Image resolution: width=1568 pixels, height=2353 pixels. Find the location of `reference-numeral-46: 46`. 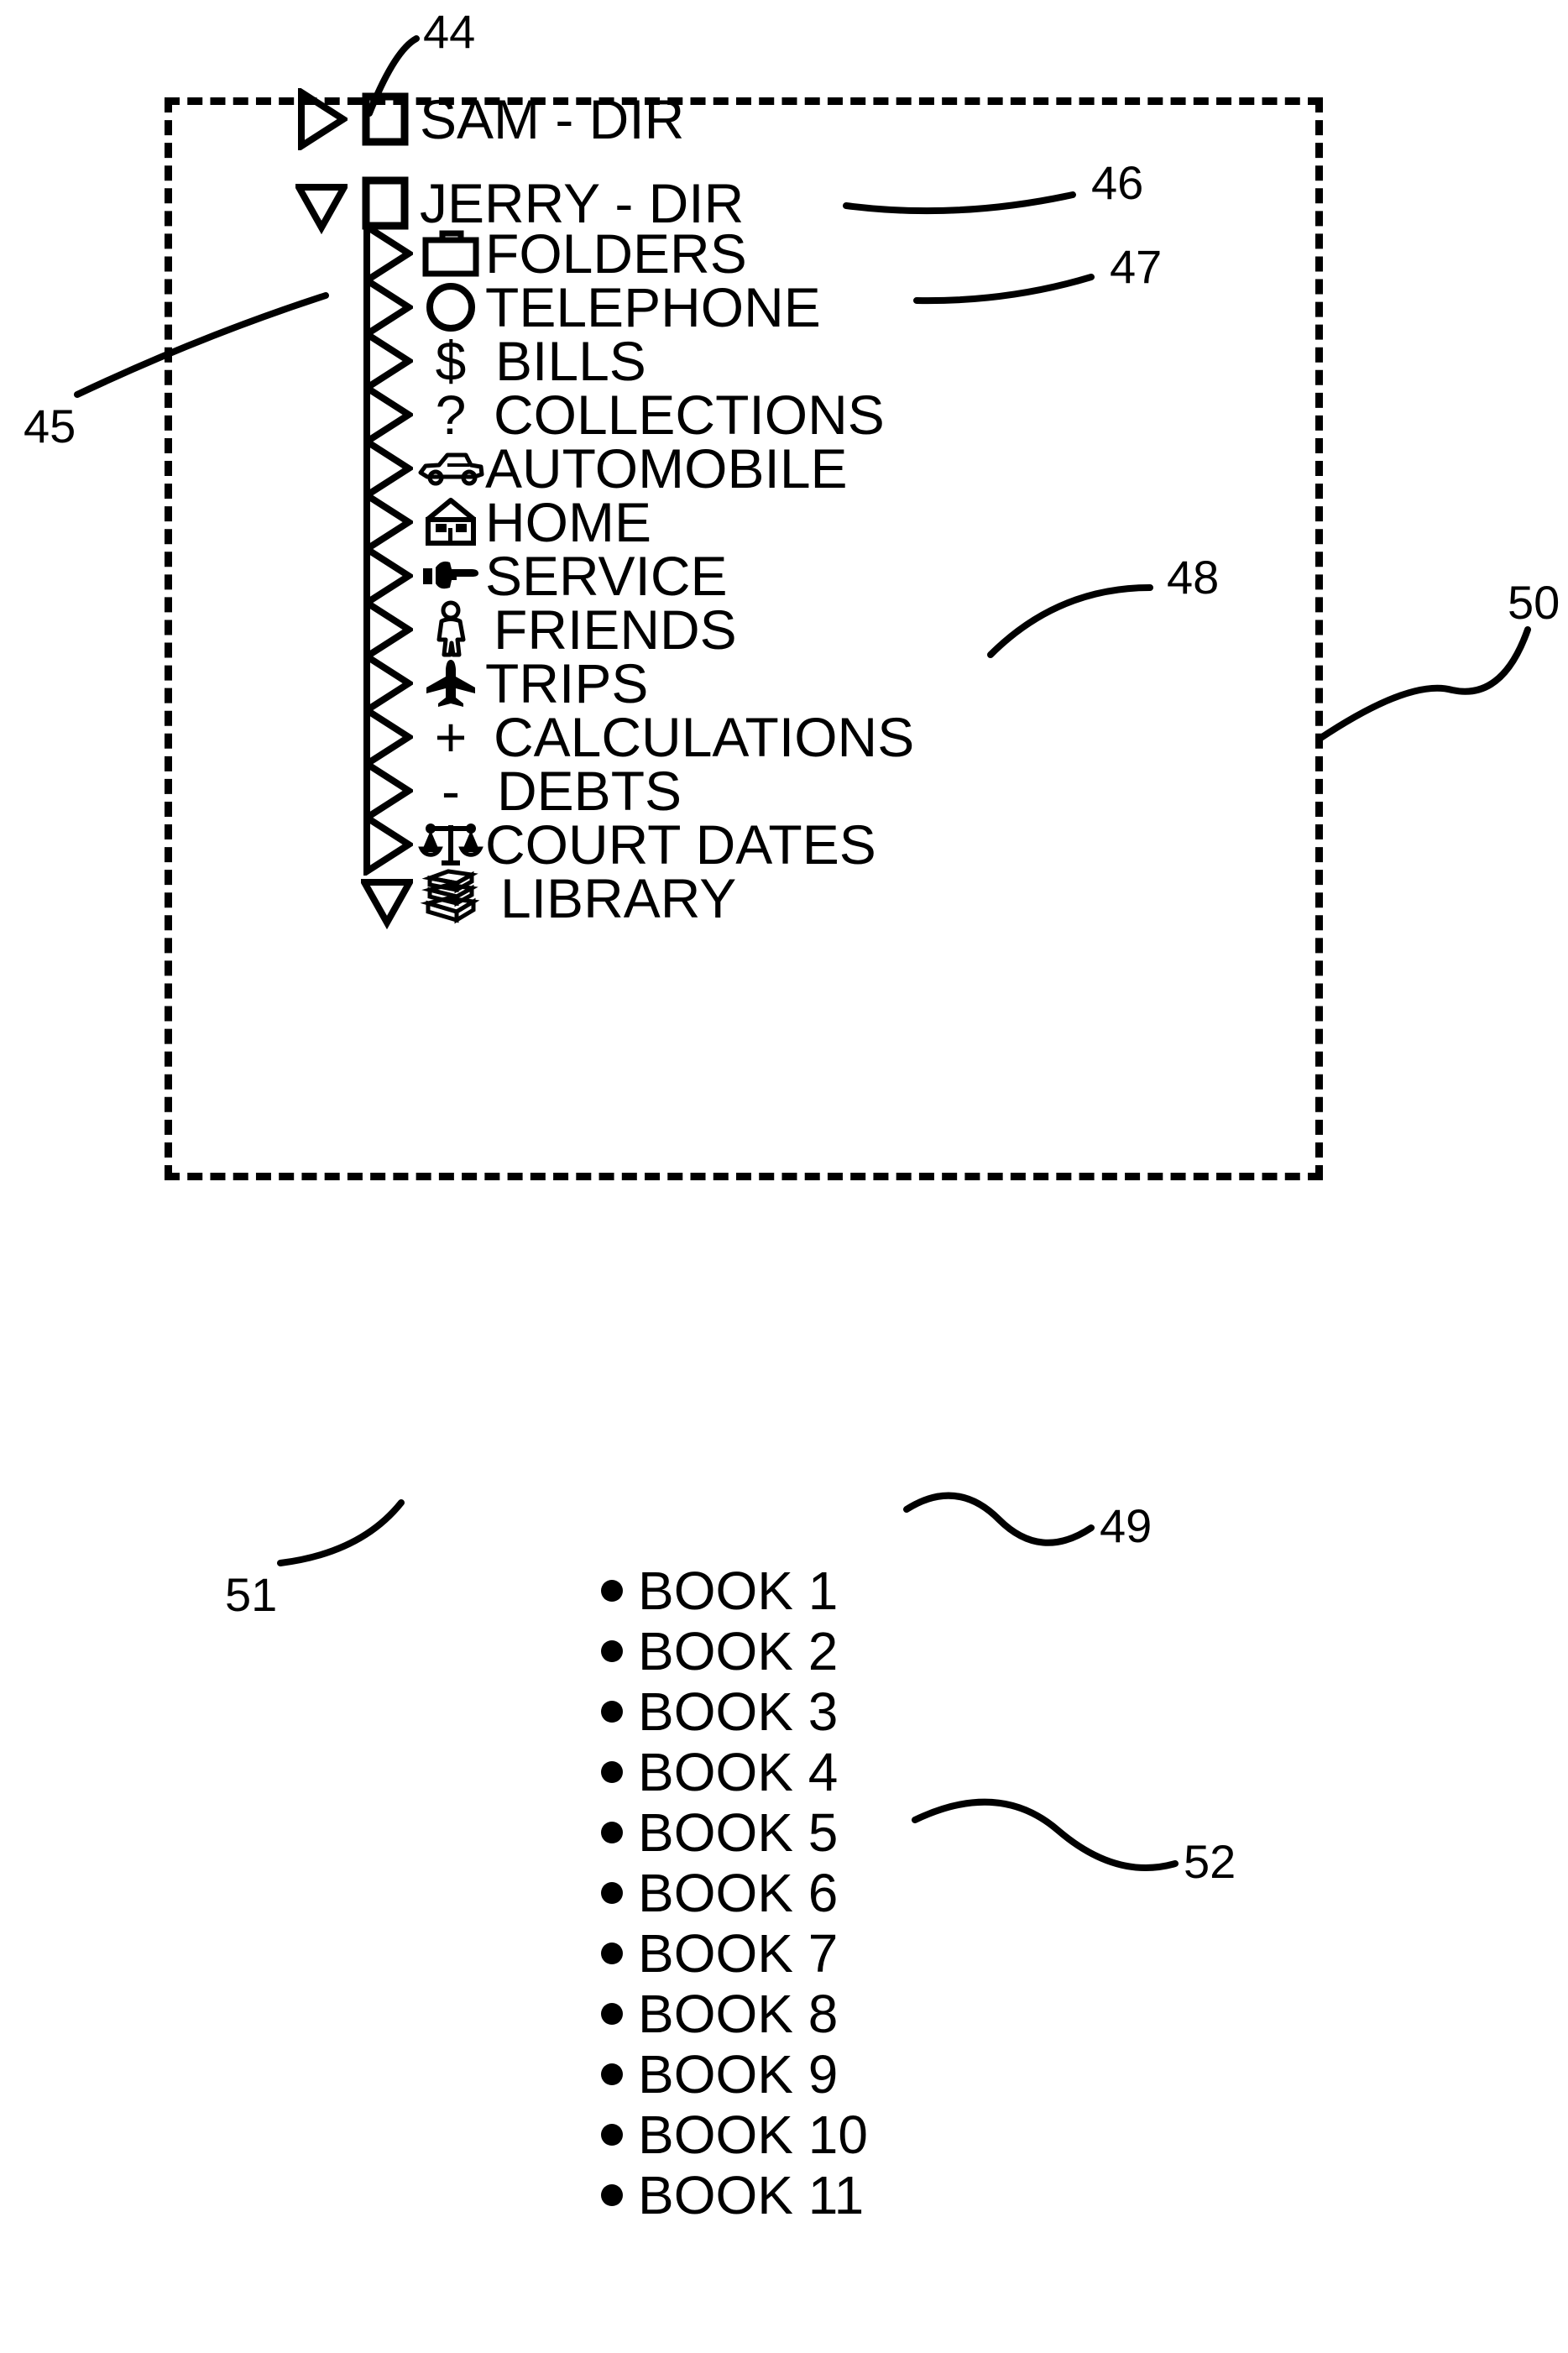

reference-numeral-46: 46 is located at coordinates (1117, 182).